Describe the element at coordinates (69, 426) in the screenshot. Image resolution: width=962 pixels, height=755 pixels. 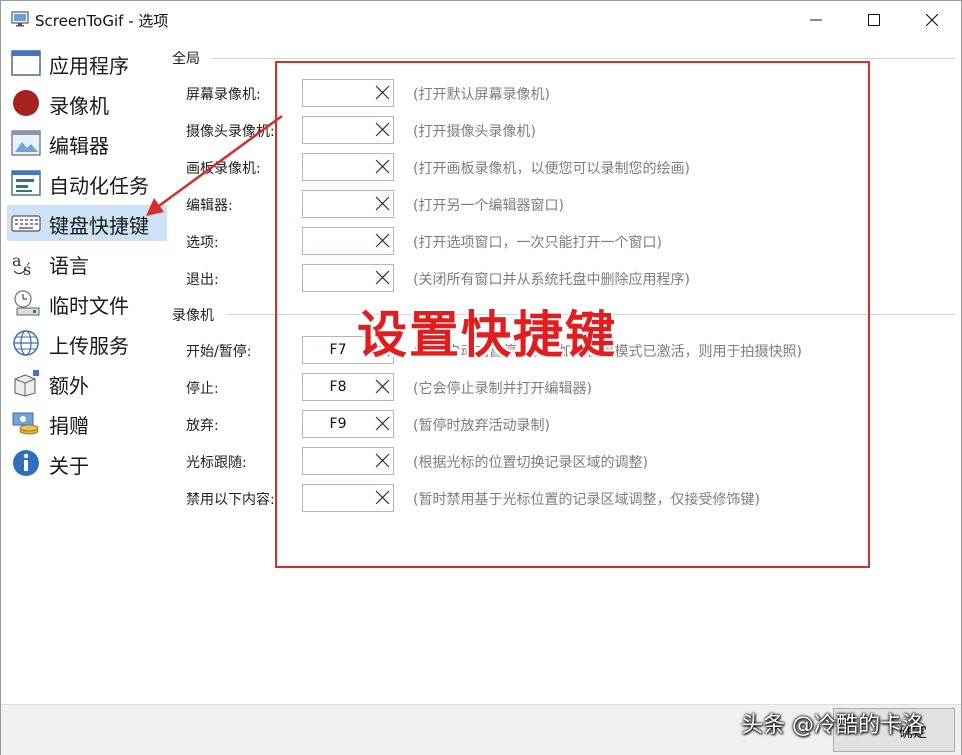
I see `sidebar-item-label: 捐赠` at that location.